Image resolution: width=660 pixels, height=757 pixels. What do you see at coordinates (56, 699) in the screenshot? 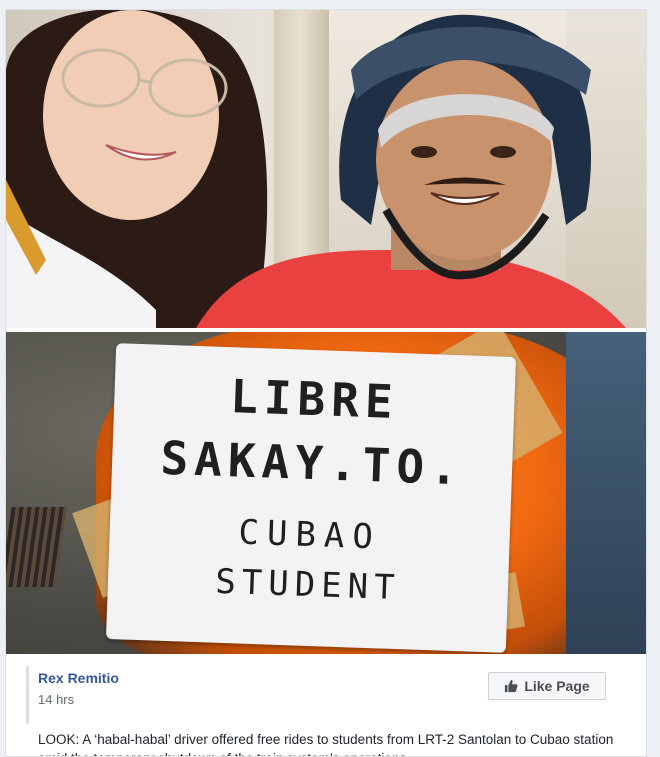
I see `post-timestamp: 14 hrs` at bounding box center [56, 699].